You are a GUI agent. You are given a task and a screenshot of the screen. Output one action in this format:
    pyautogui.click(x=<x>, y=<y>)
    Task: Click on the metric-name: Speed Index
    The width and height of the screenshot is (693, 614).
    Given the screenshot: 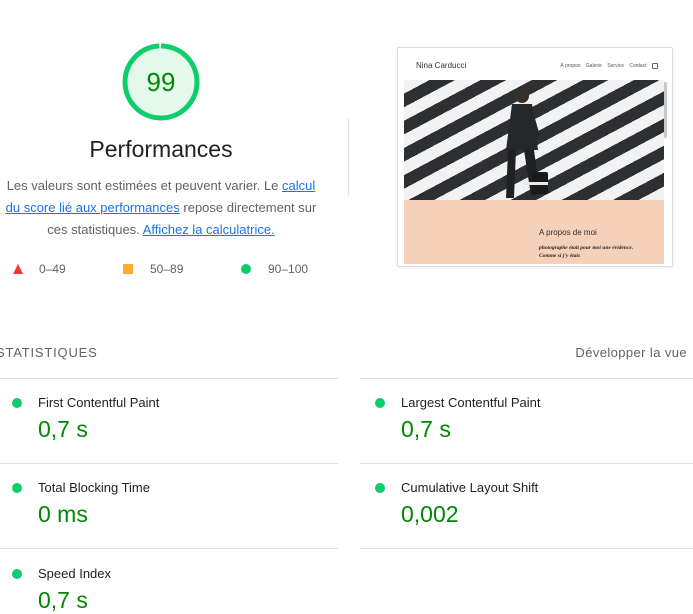 What is the action you would take?
    pyautogui.click(x=75, y=573)
    